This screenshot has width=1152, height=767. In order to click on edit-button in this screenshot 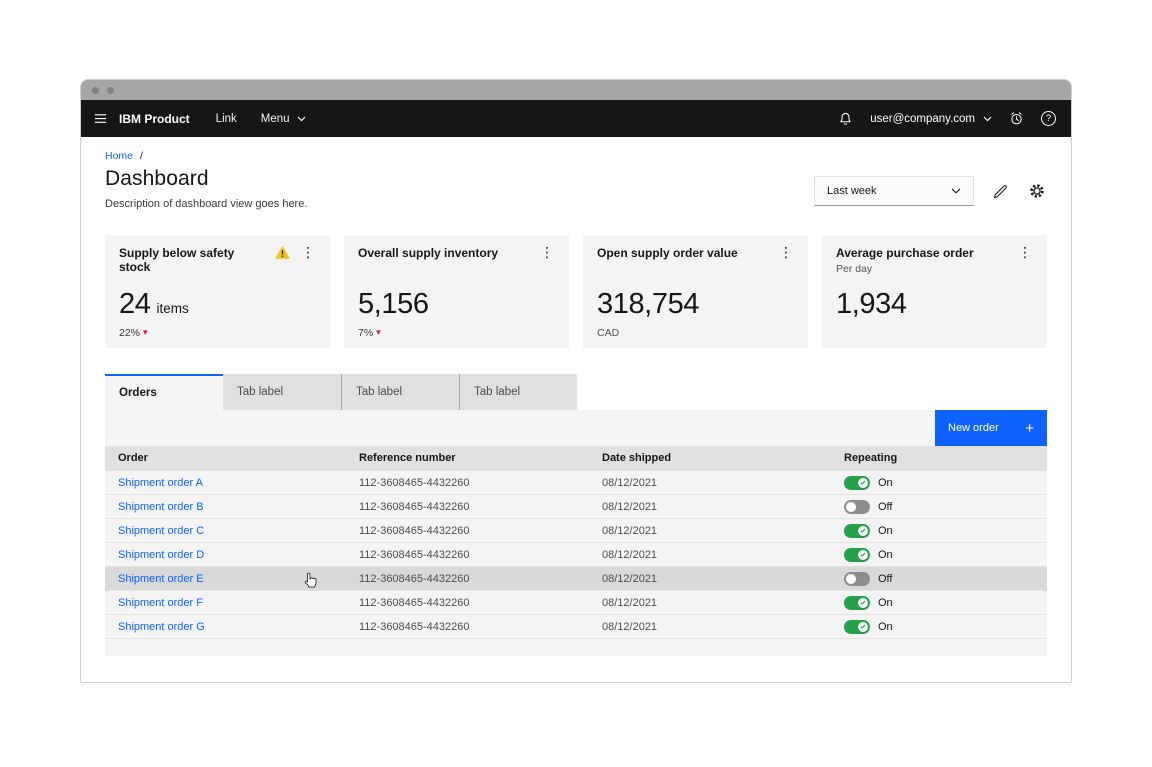, I will do `click(1000, 191)`.